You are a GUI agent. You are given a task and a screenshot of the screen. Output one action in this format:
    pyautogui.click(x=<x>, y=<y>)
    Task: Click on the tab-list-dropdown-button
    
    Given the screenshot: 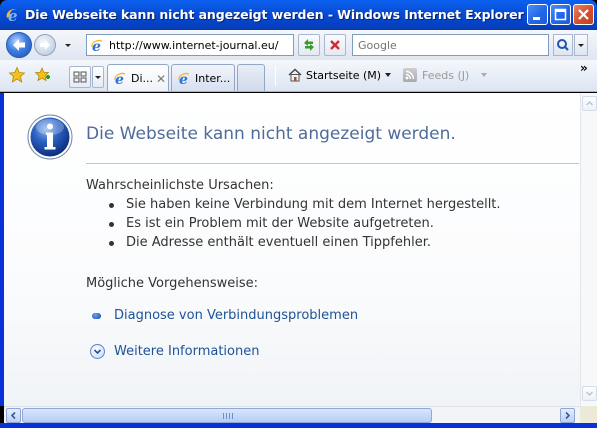 What is the action you would take?
    pyautogui.click(x=98, y=77)
    